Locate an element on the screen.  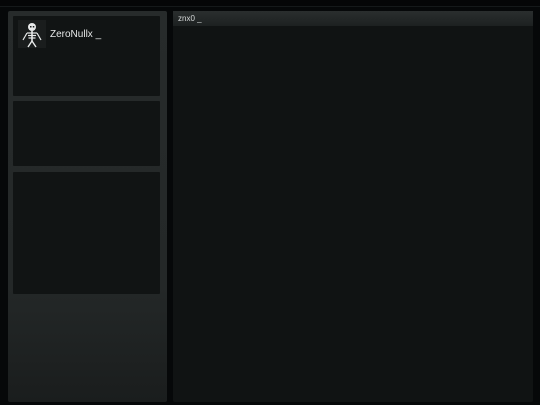
main-title: znx0 _ is located at coordinates (190, 18).